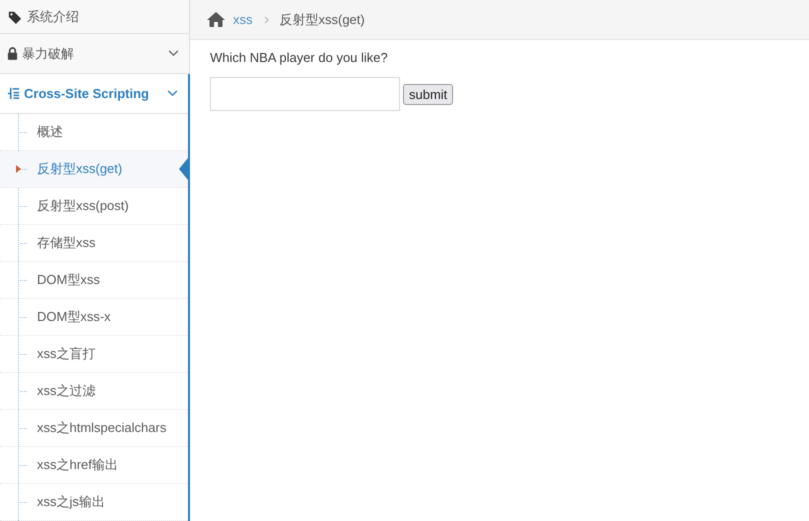 The width and height of the screenshot is (809, 521). What do you see at coordinates (299, 57) in the screenshot?
I see `question-text: Which NBA player do you like?` at bounding box center [299, 57].